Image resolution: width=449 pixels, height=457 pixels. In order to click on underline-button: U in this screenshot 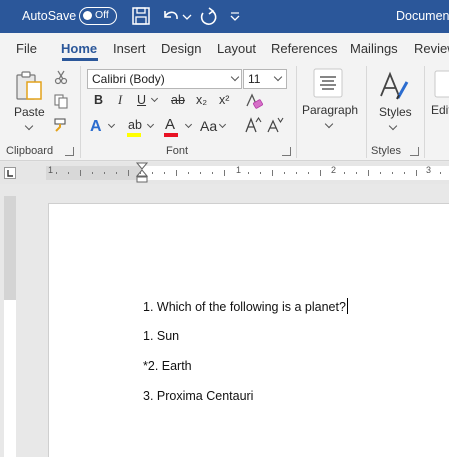, I will do `click(141, 100)`.